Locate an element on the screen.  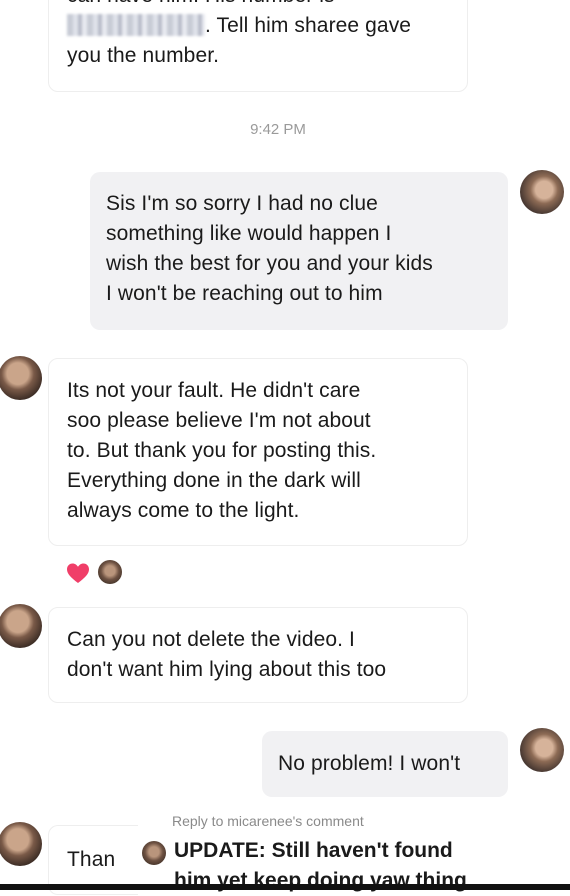
bottom-edge-bar is located at coordinates (285, 887).